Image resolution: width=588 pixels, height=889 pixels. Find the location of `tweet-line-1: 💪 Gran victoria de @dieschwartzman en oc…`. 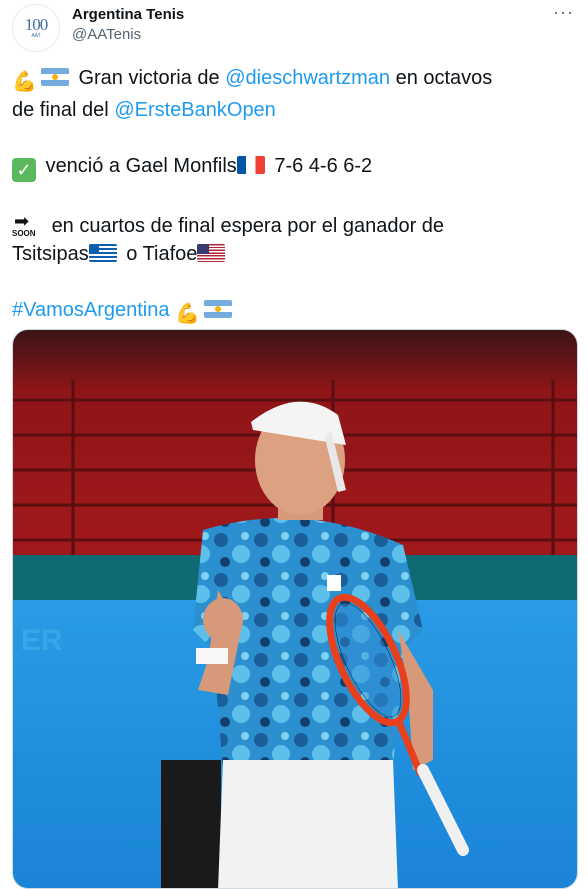

tweet-line-1: 💪 Gran victoria de @dieschwartzman en oc… is located at coordinates (292, 80).